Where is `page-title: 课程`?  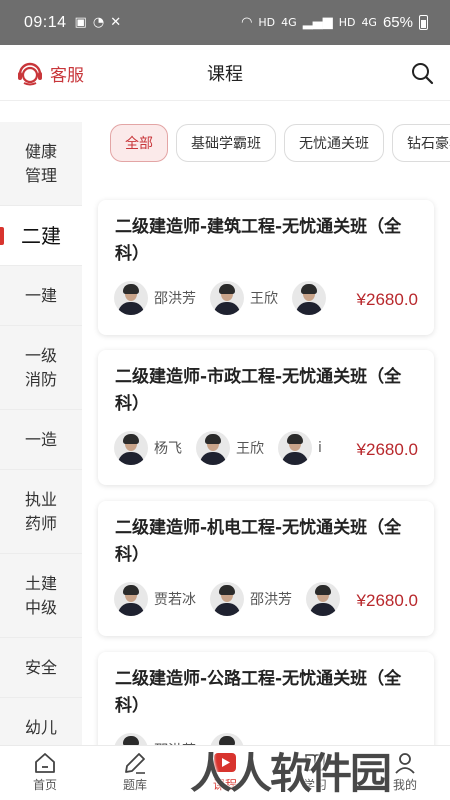
page-title: 课程 is located at coordinates (225, 74).